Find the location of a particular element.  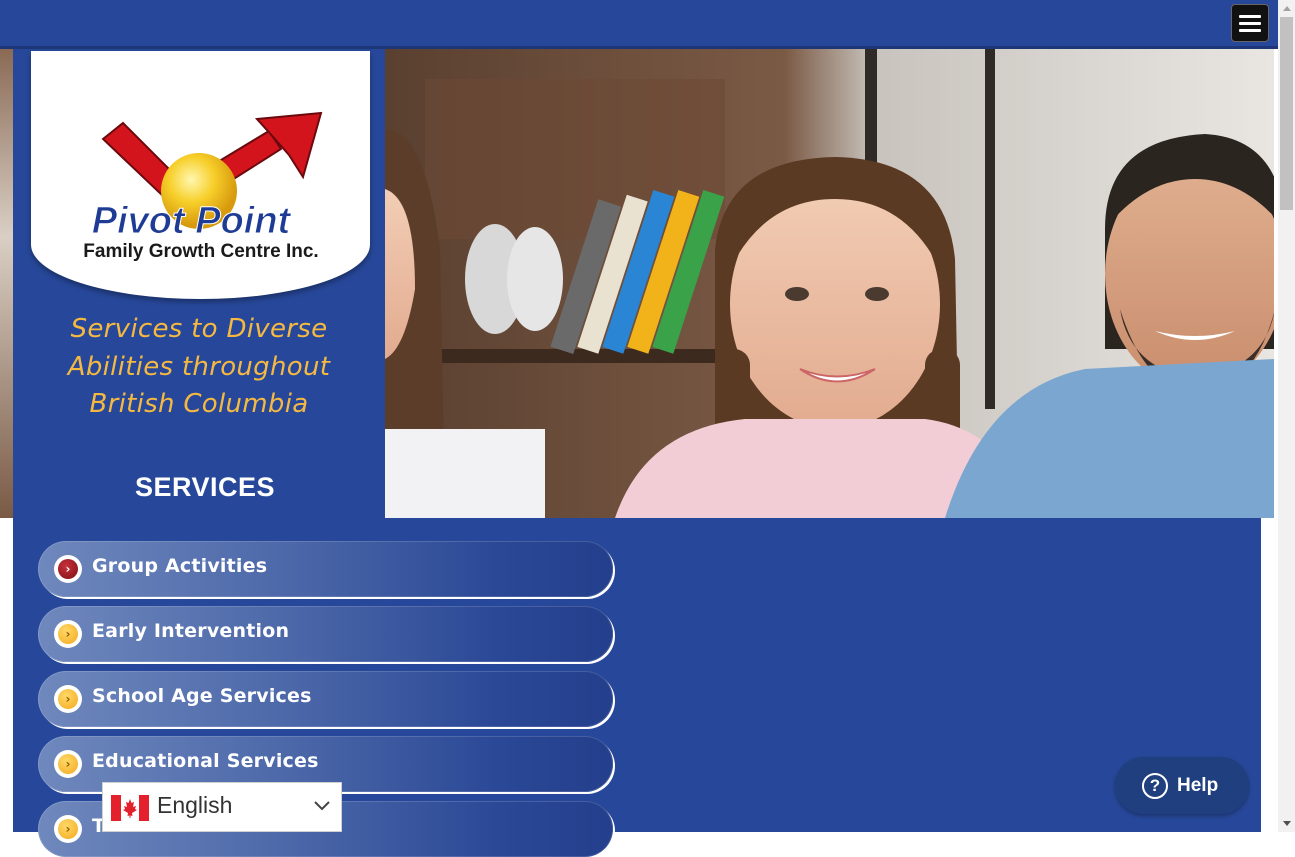

services-heading: SERVICES is located at coordinates (205, 487).